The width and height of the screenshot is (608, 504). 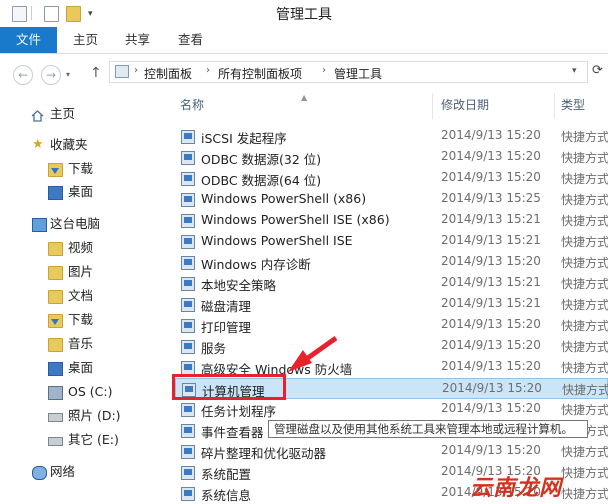 I want to click on sidebar-item-desktop-pc: 桌面, so click(x=70, y=368).